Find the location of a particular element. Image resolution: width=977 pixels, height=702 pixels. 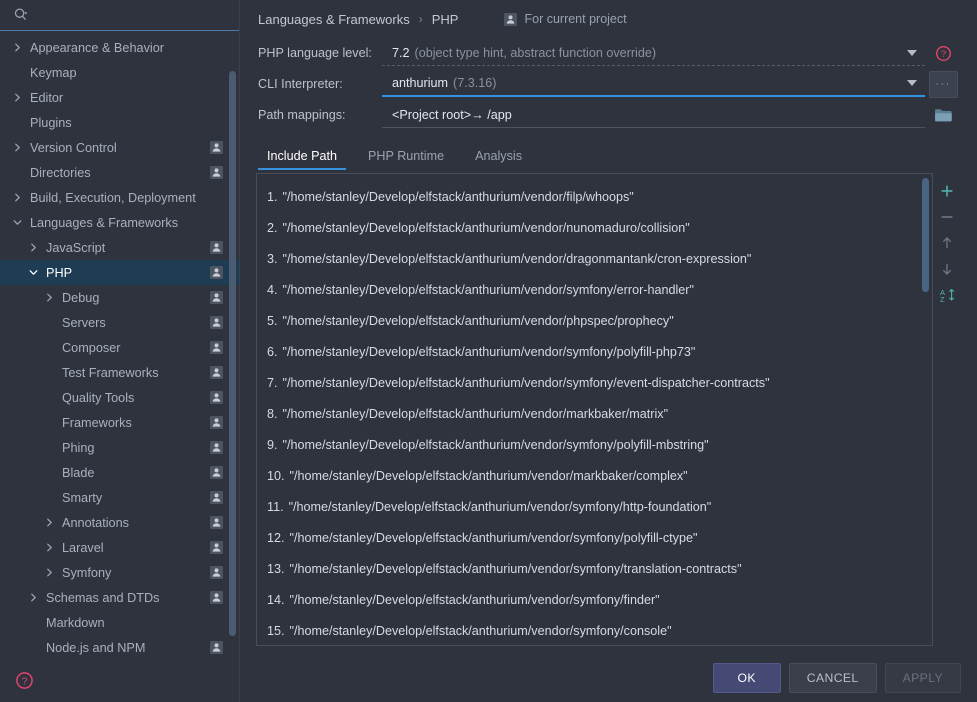

php-language-level-help: ? is located at coordinates (943, 53).